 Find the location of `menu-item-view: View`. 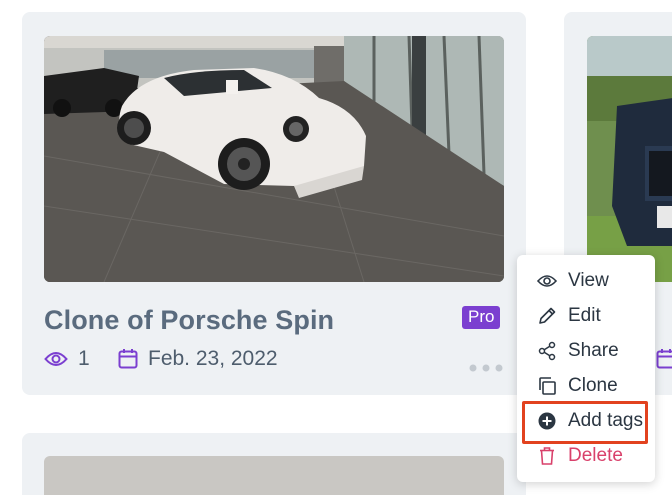

menu-item-view: View is located at coordinates (586, 281).